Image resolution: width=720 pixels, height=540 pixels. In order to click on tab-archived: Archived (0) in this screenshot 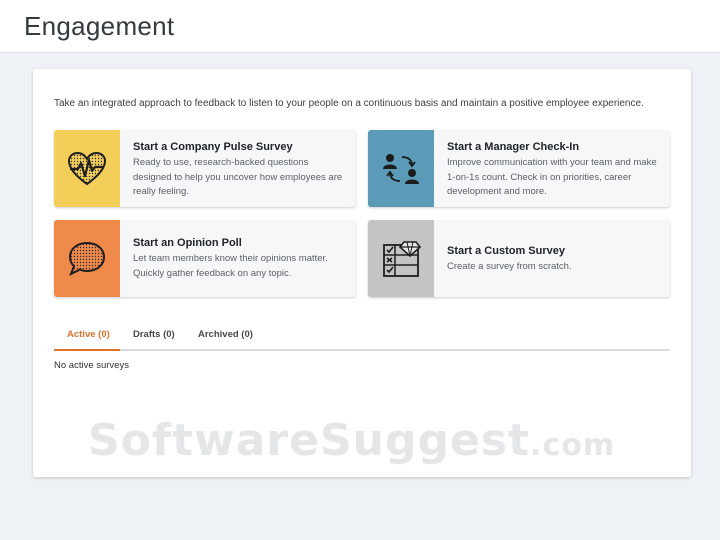, I will do `click(225, 334)`.